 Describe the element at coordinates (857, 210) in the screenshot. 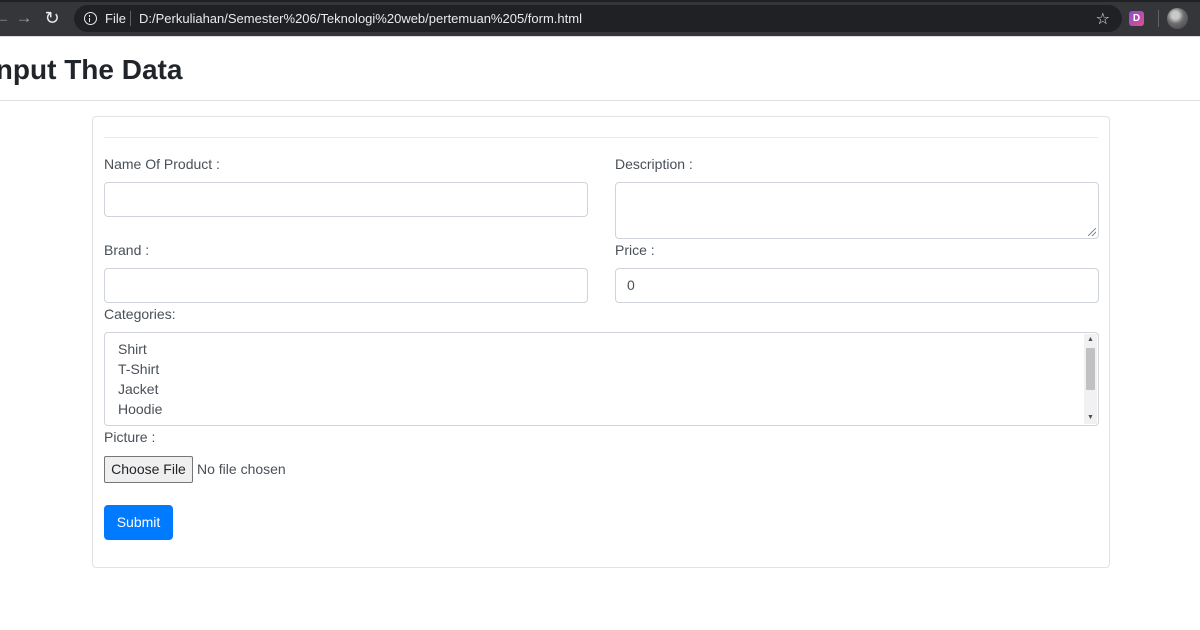

I see `description-textarea` at that location.